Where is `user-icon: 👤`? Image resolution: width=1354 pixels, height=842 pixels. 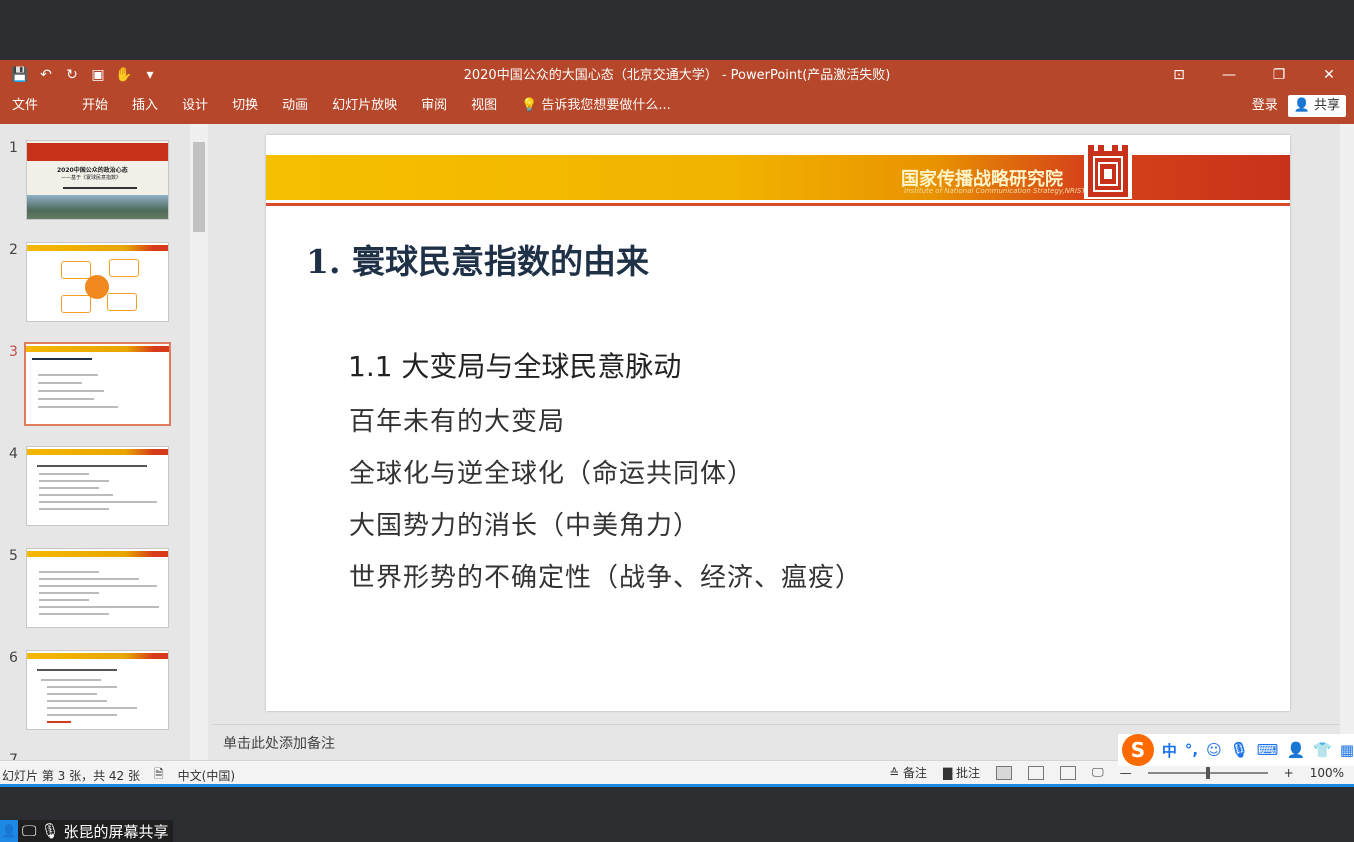
user-icon: 👤 is located at coordinates (1295, 750).